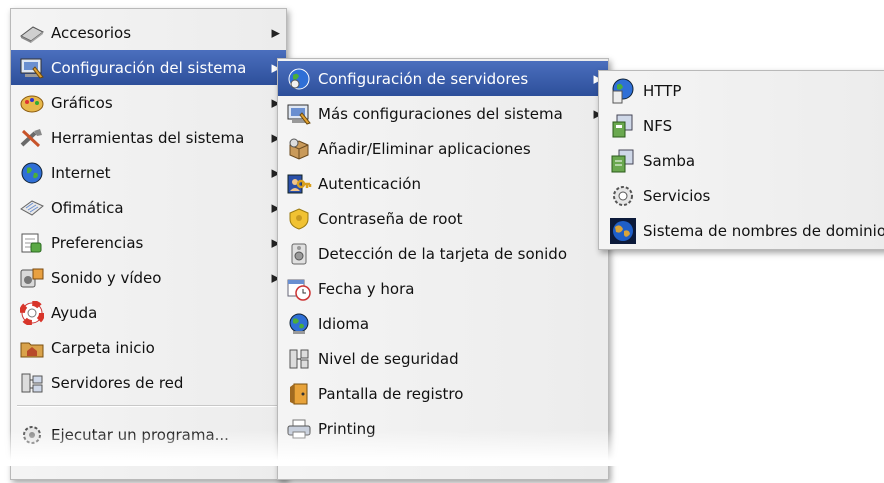 The height and width of the screenshot is (483, 884). Describe the element at coordinates (299, 289) in the screenshot. I see `date-time-icon` at that location.